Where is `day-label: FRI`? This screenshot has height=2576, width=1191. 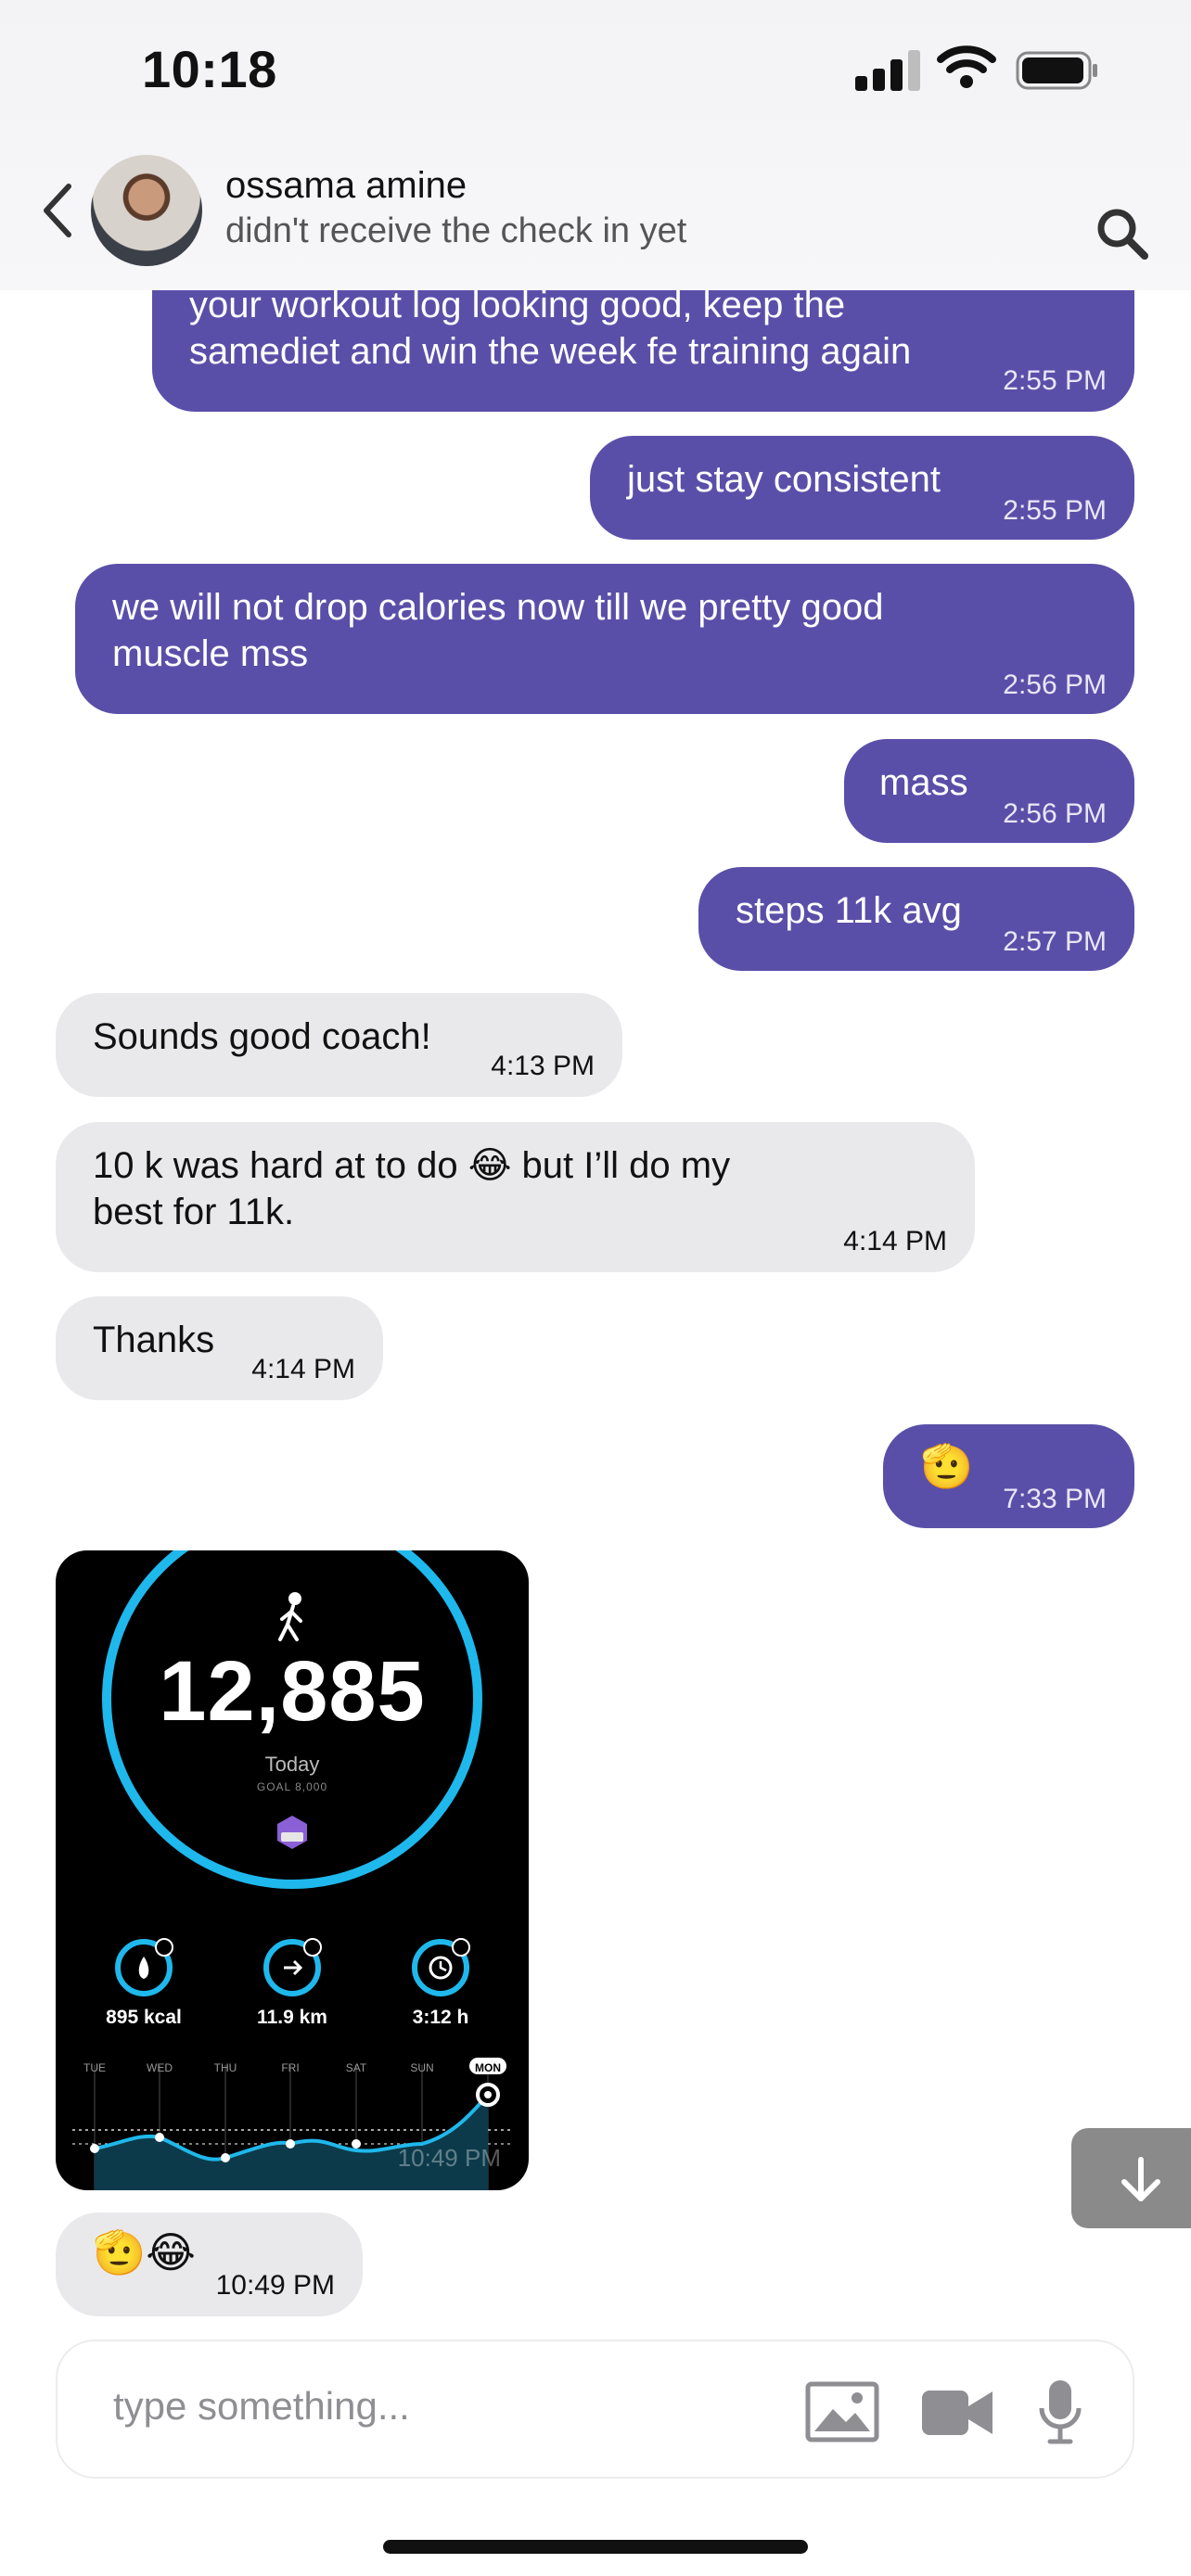
day-label: FRI is located at coordinates (290, 2067).